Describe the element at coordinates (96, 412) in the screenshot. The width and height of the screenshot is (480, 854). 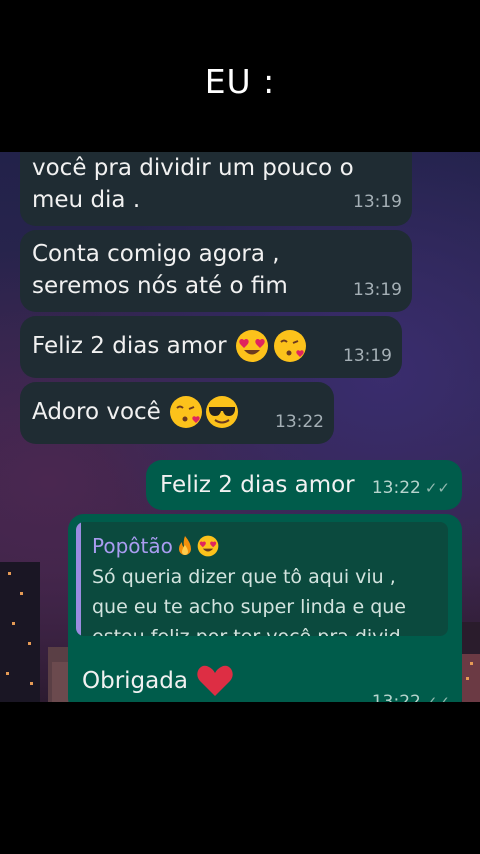
I see `message-text: Adoro você` at that location.